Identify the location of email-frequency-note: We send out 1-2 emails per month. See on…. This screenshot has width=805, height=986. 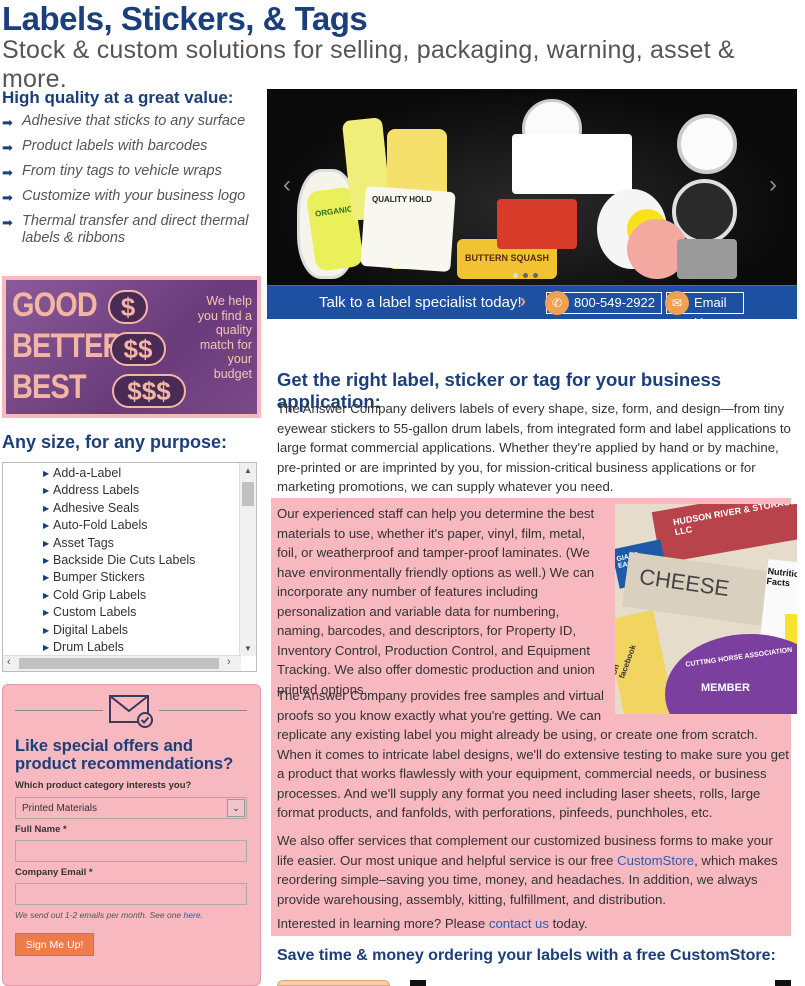
(109, 915).